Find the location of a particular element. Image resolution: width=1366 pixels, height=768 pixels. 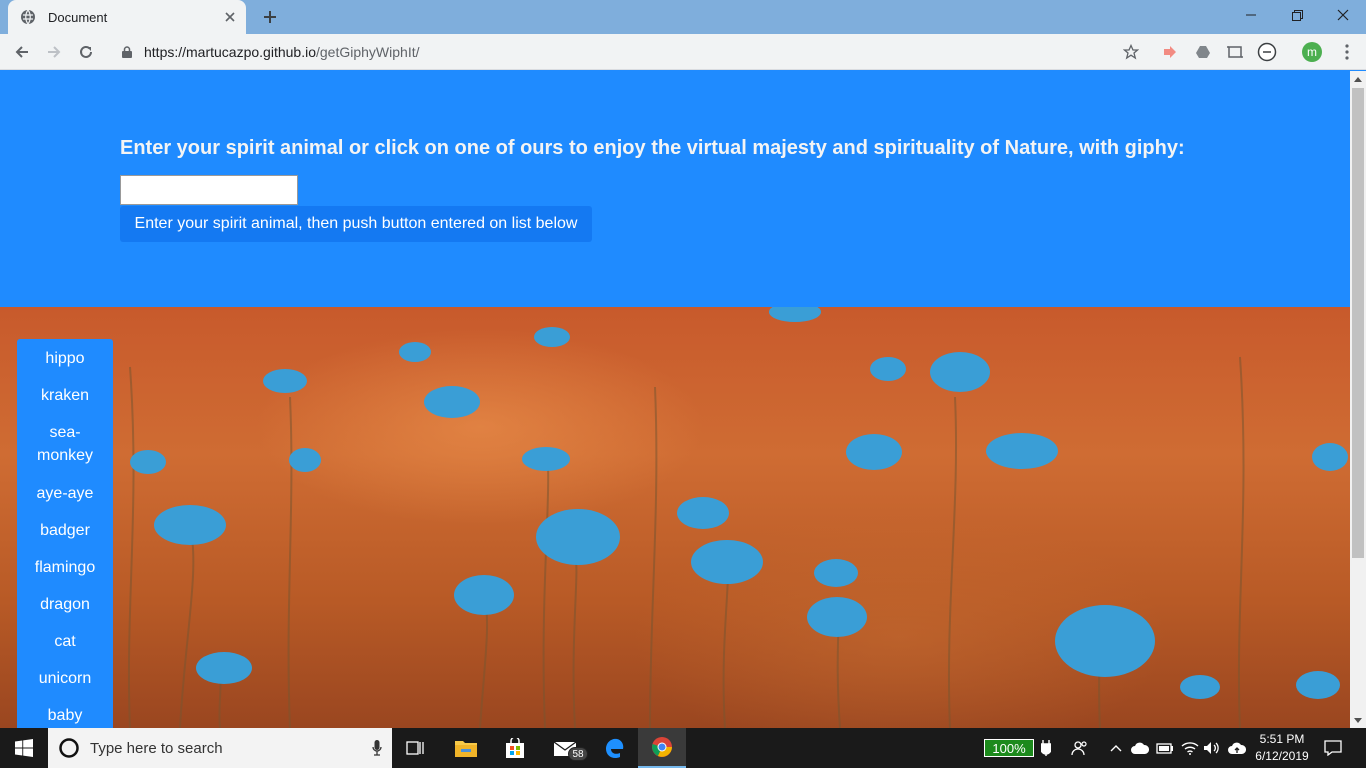

restore-icon is located at coordinates (1297, 15).